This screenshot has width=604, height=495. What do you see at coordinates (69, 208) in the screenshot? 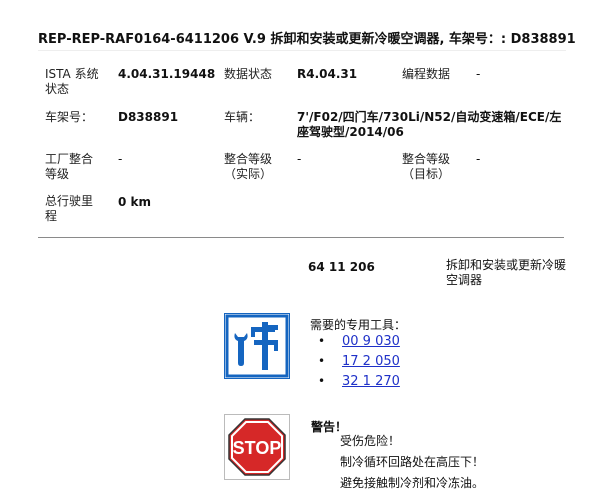
I see `mileage-label: 总行驶里程` at bounding box center [69, 208].